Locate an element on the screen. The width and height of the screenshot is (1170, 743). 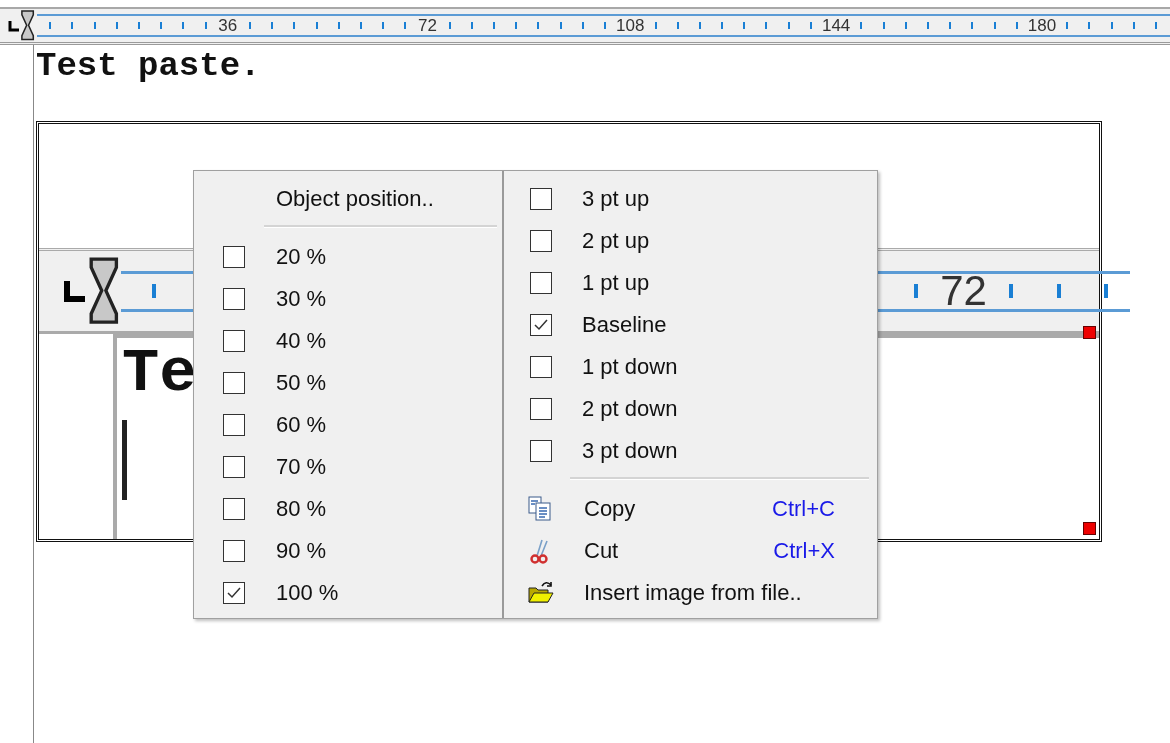
menu-item: 1 pt down is located at coordinates (690, 367).